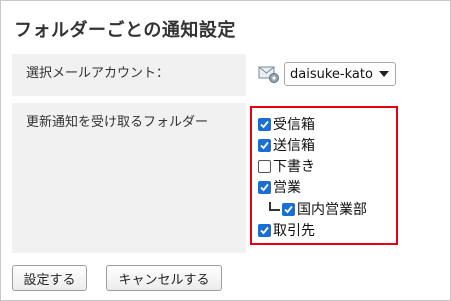 The height and width of the screenshot is (301, 451). Describe the element at coordinates (269, 74) in the screenshot. I see `mail-account-icon` at that location.